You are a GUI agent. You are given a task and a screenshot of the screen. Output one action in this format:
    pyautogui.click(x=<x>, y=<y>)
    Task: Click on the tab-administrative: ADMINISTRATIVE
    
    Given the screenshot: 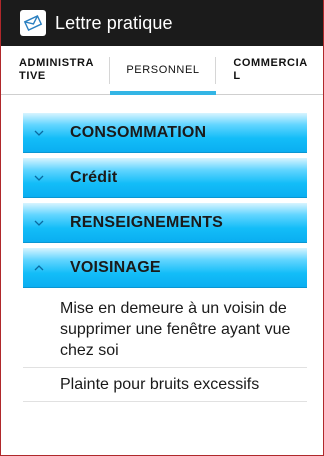 What is the action you would take?
    pyautogui.click(x=55, y=70)
    